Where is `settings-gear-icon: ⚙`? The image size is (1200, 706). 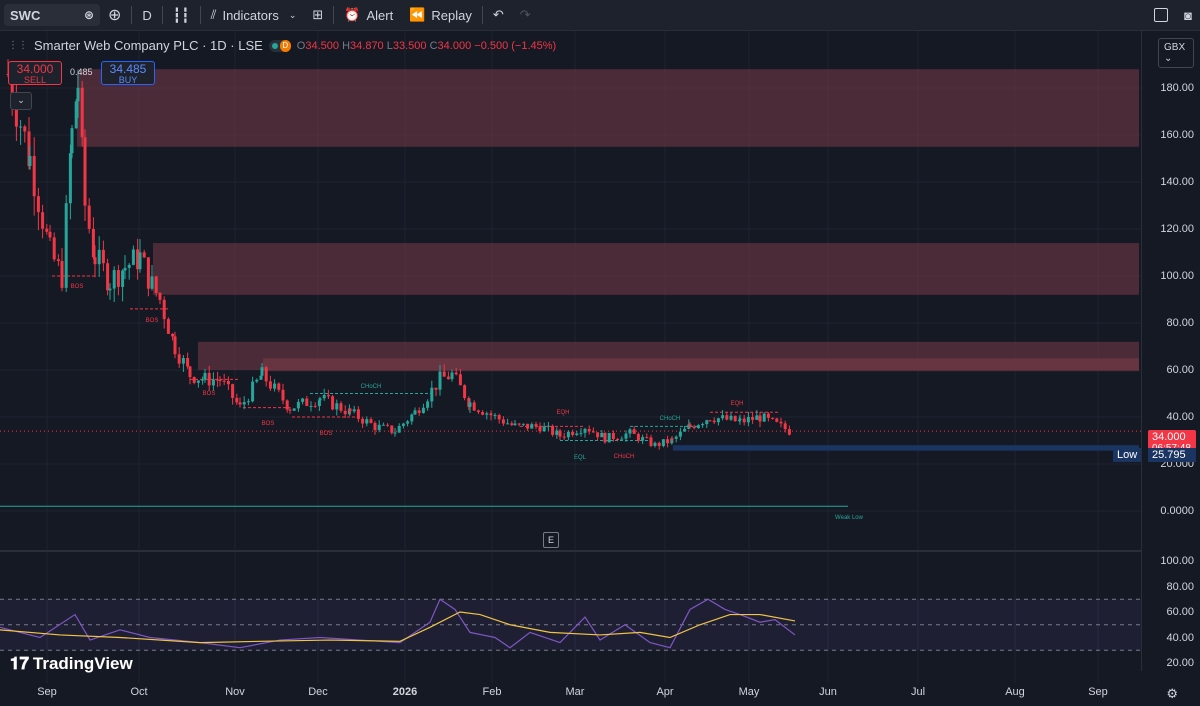
settings-gear-icon: ⚙ is located at coordinates (1172, 694).